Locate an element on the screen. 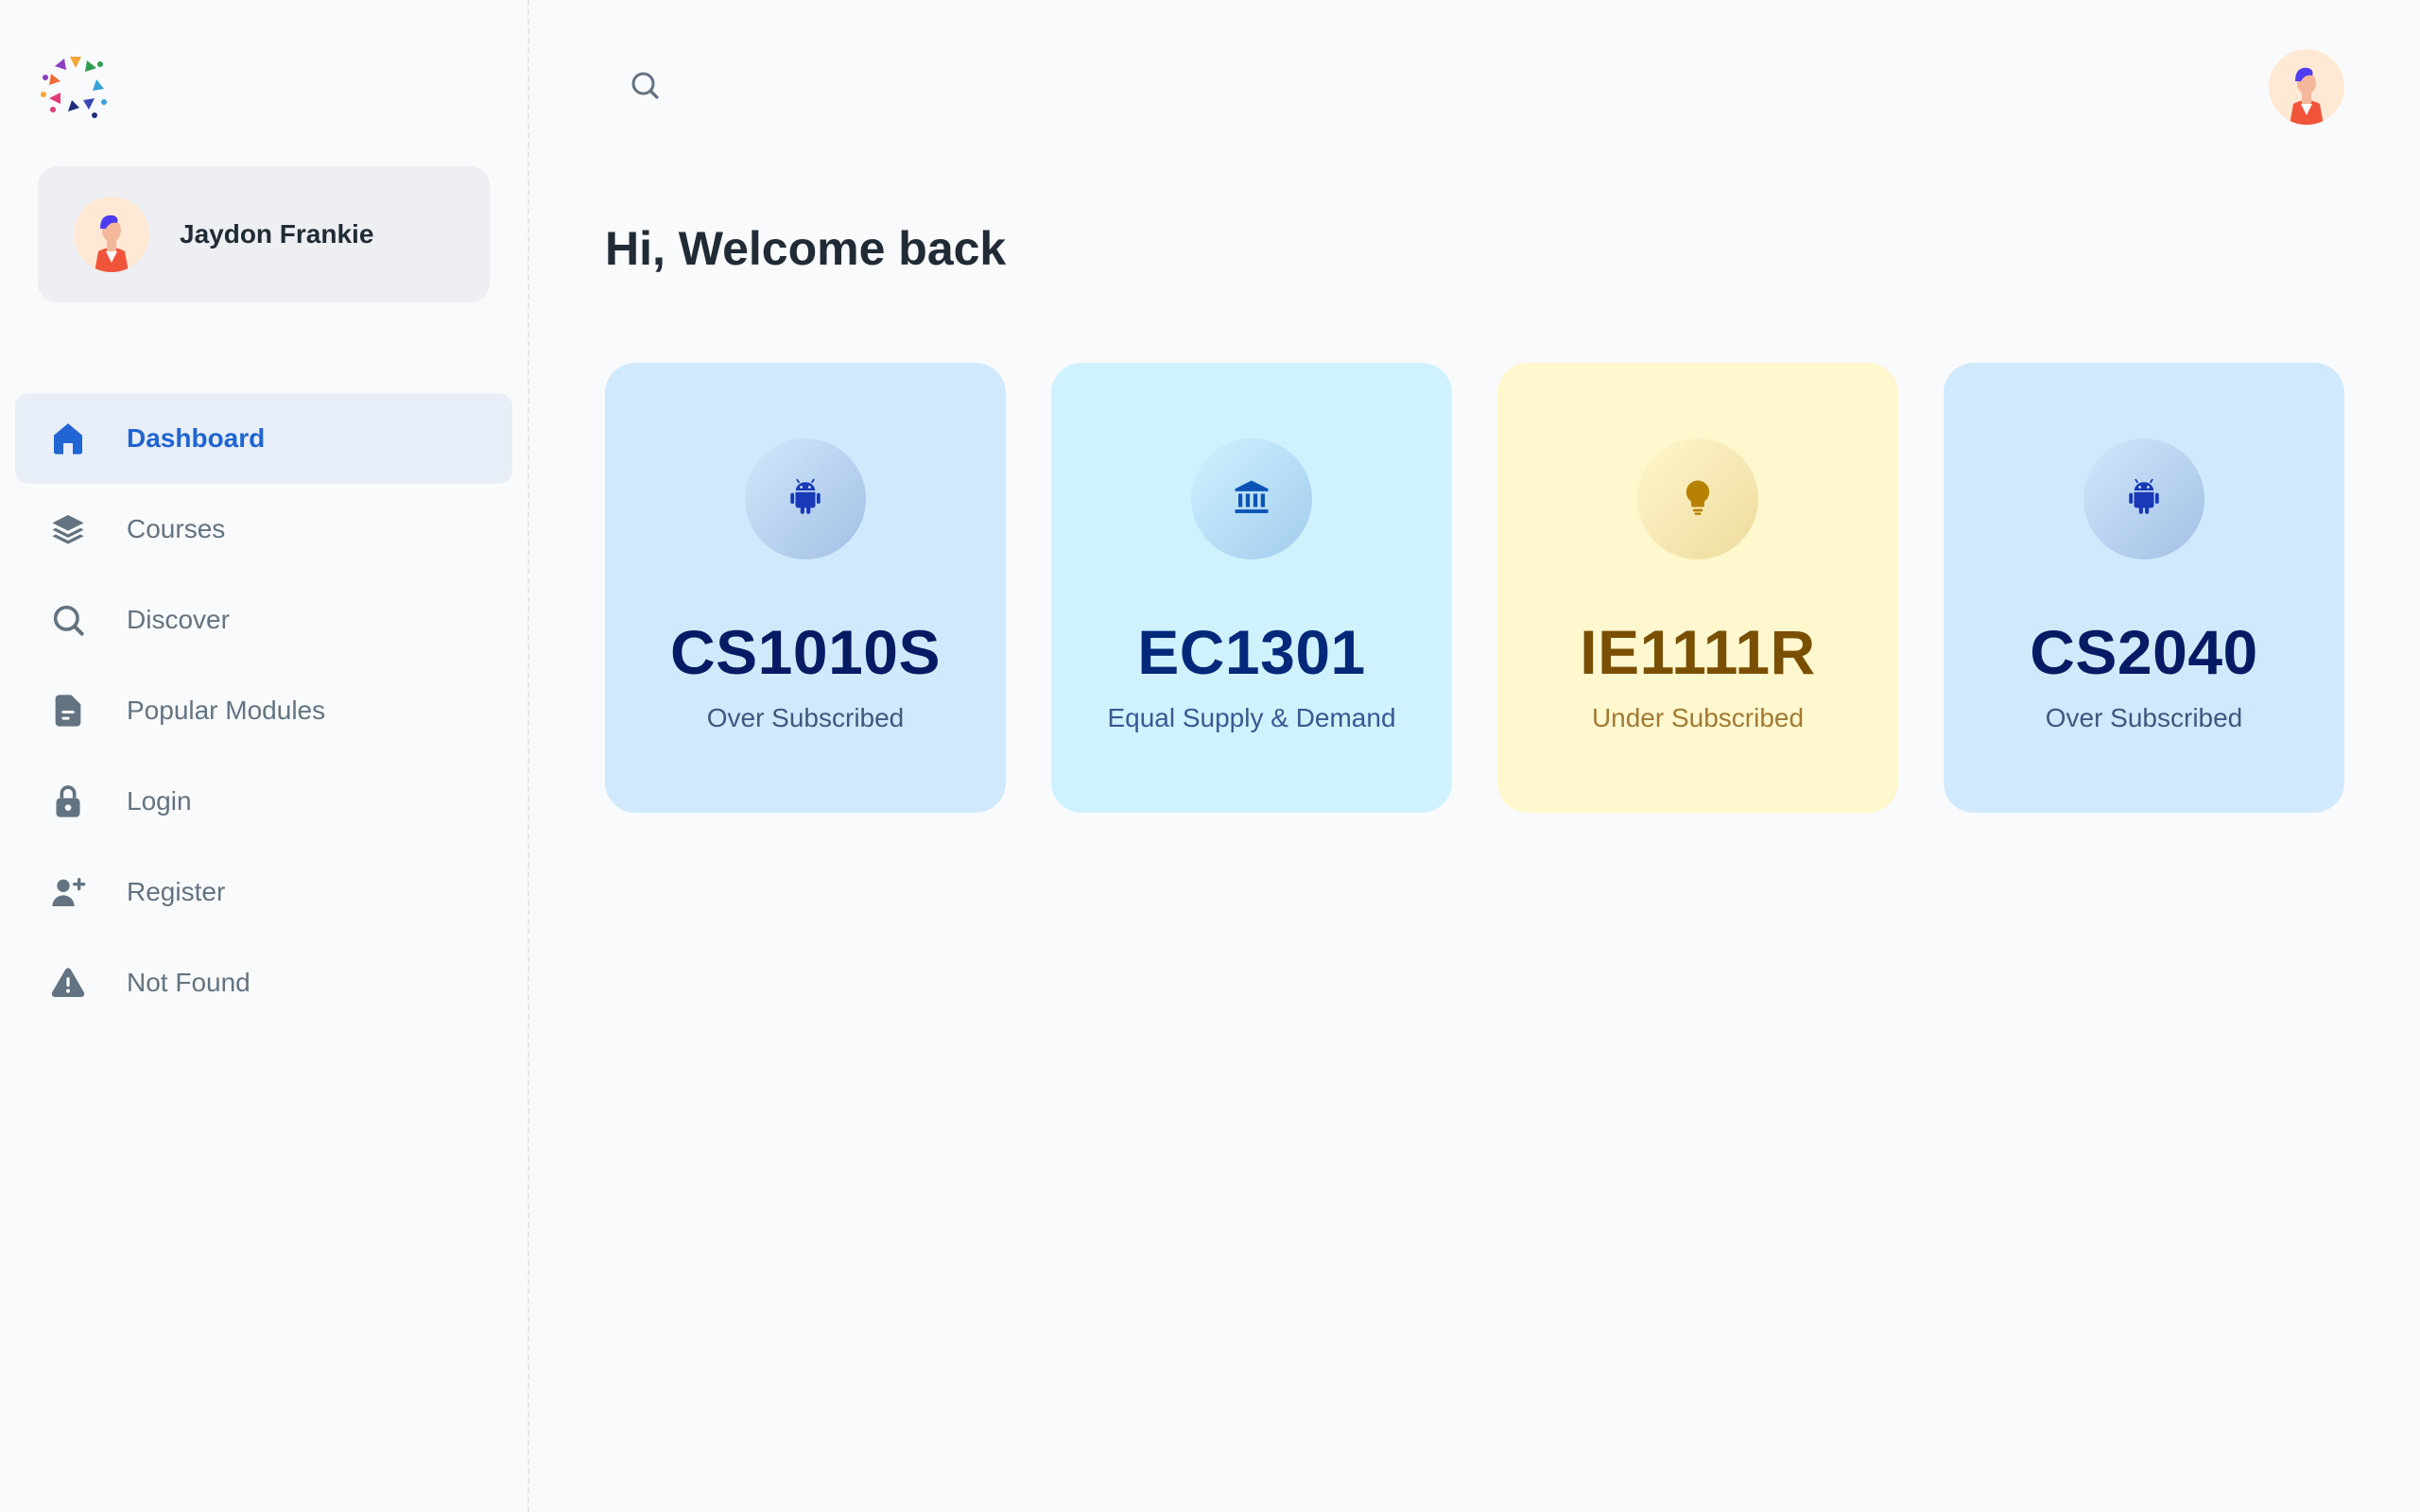 Image resolution: width=2420 pixels, height=1512 pixels. page-title: Hi, Welcome back is located at coordinates (806, 248).